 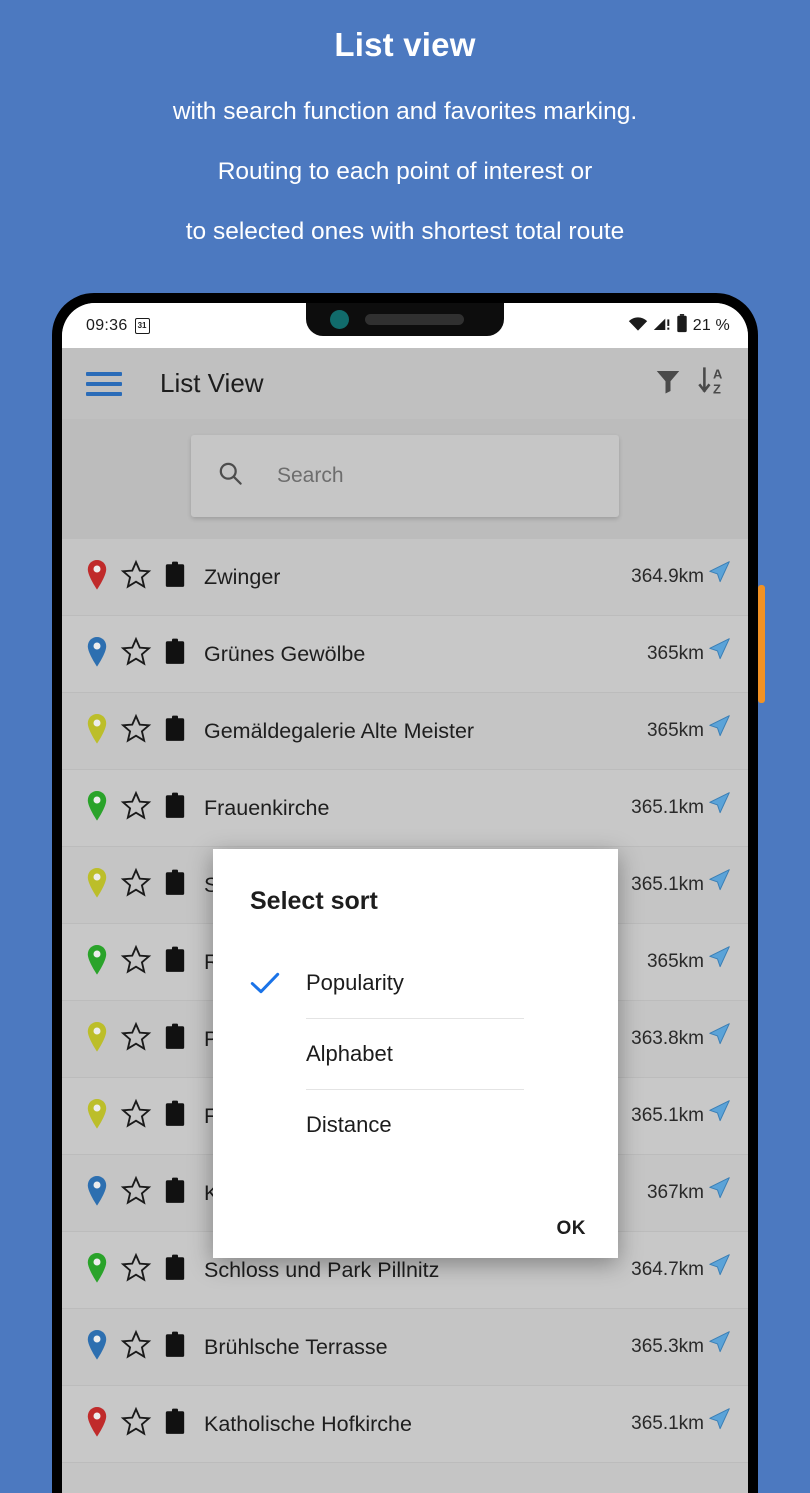 What do you see at coordinates (267, 807) in the screenshot?
I see `list-item-label: Frauenkirche` at bounding box center [267, 807].